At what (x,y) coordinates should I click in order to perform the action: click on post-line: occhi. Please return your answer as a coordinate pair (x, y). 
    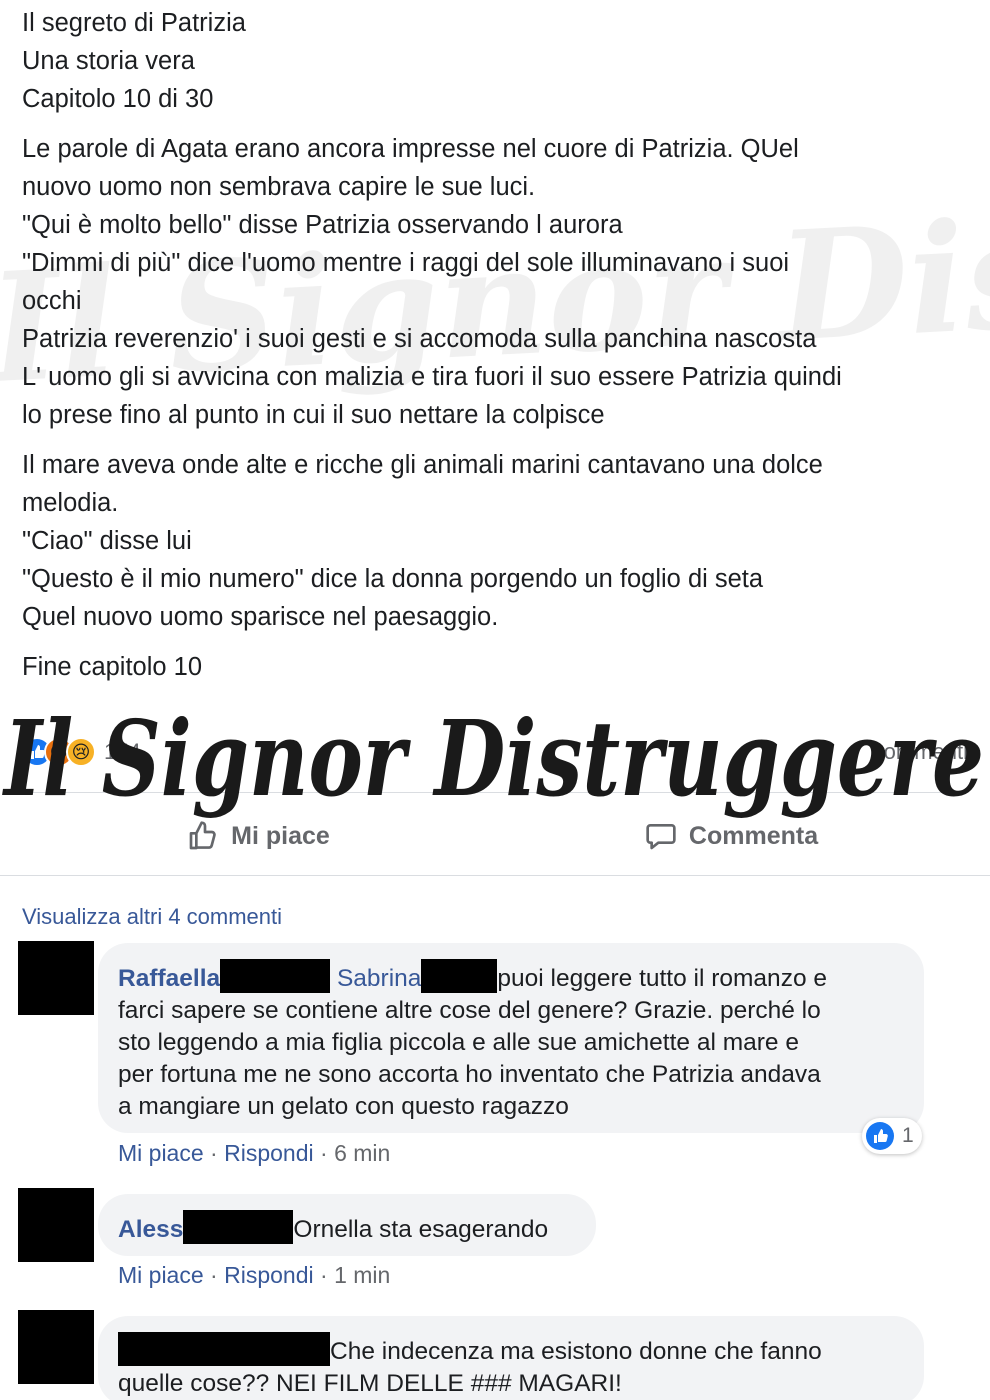
    Looking at the image, I should click on (52, 301).